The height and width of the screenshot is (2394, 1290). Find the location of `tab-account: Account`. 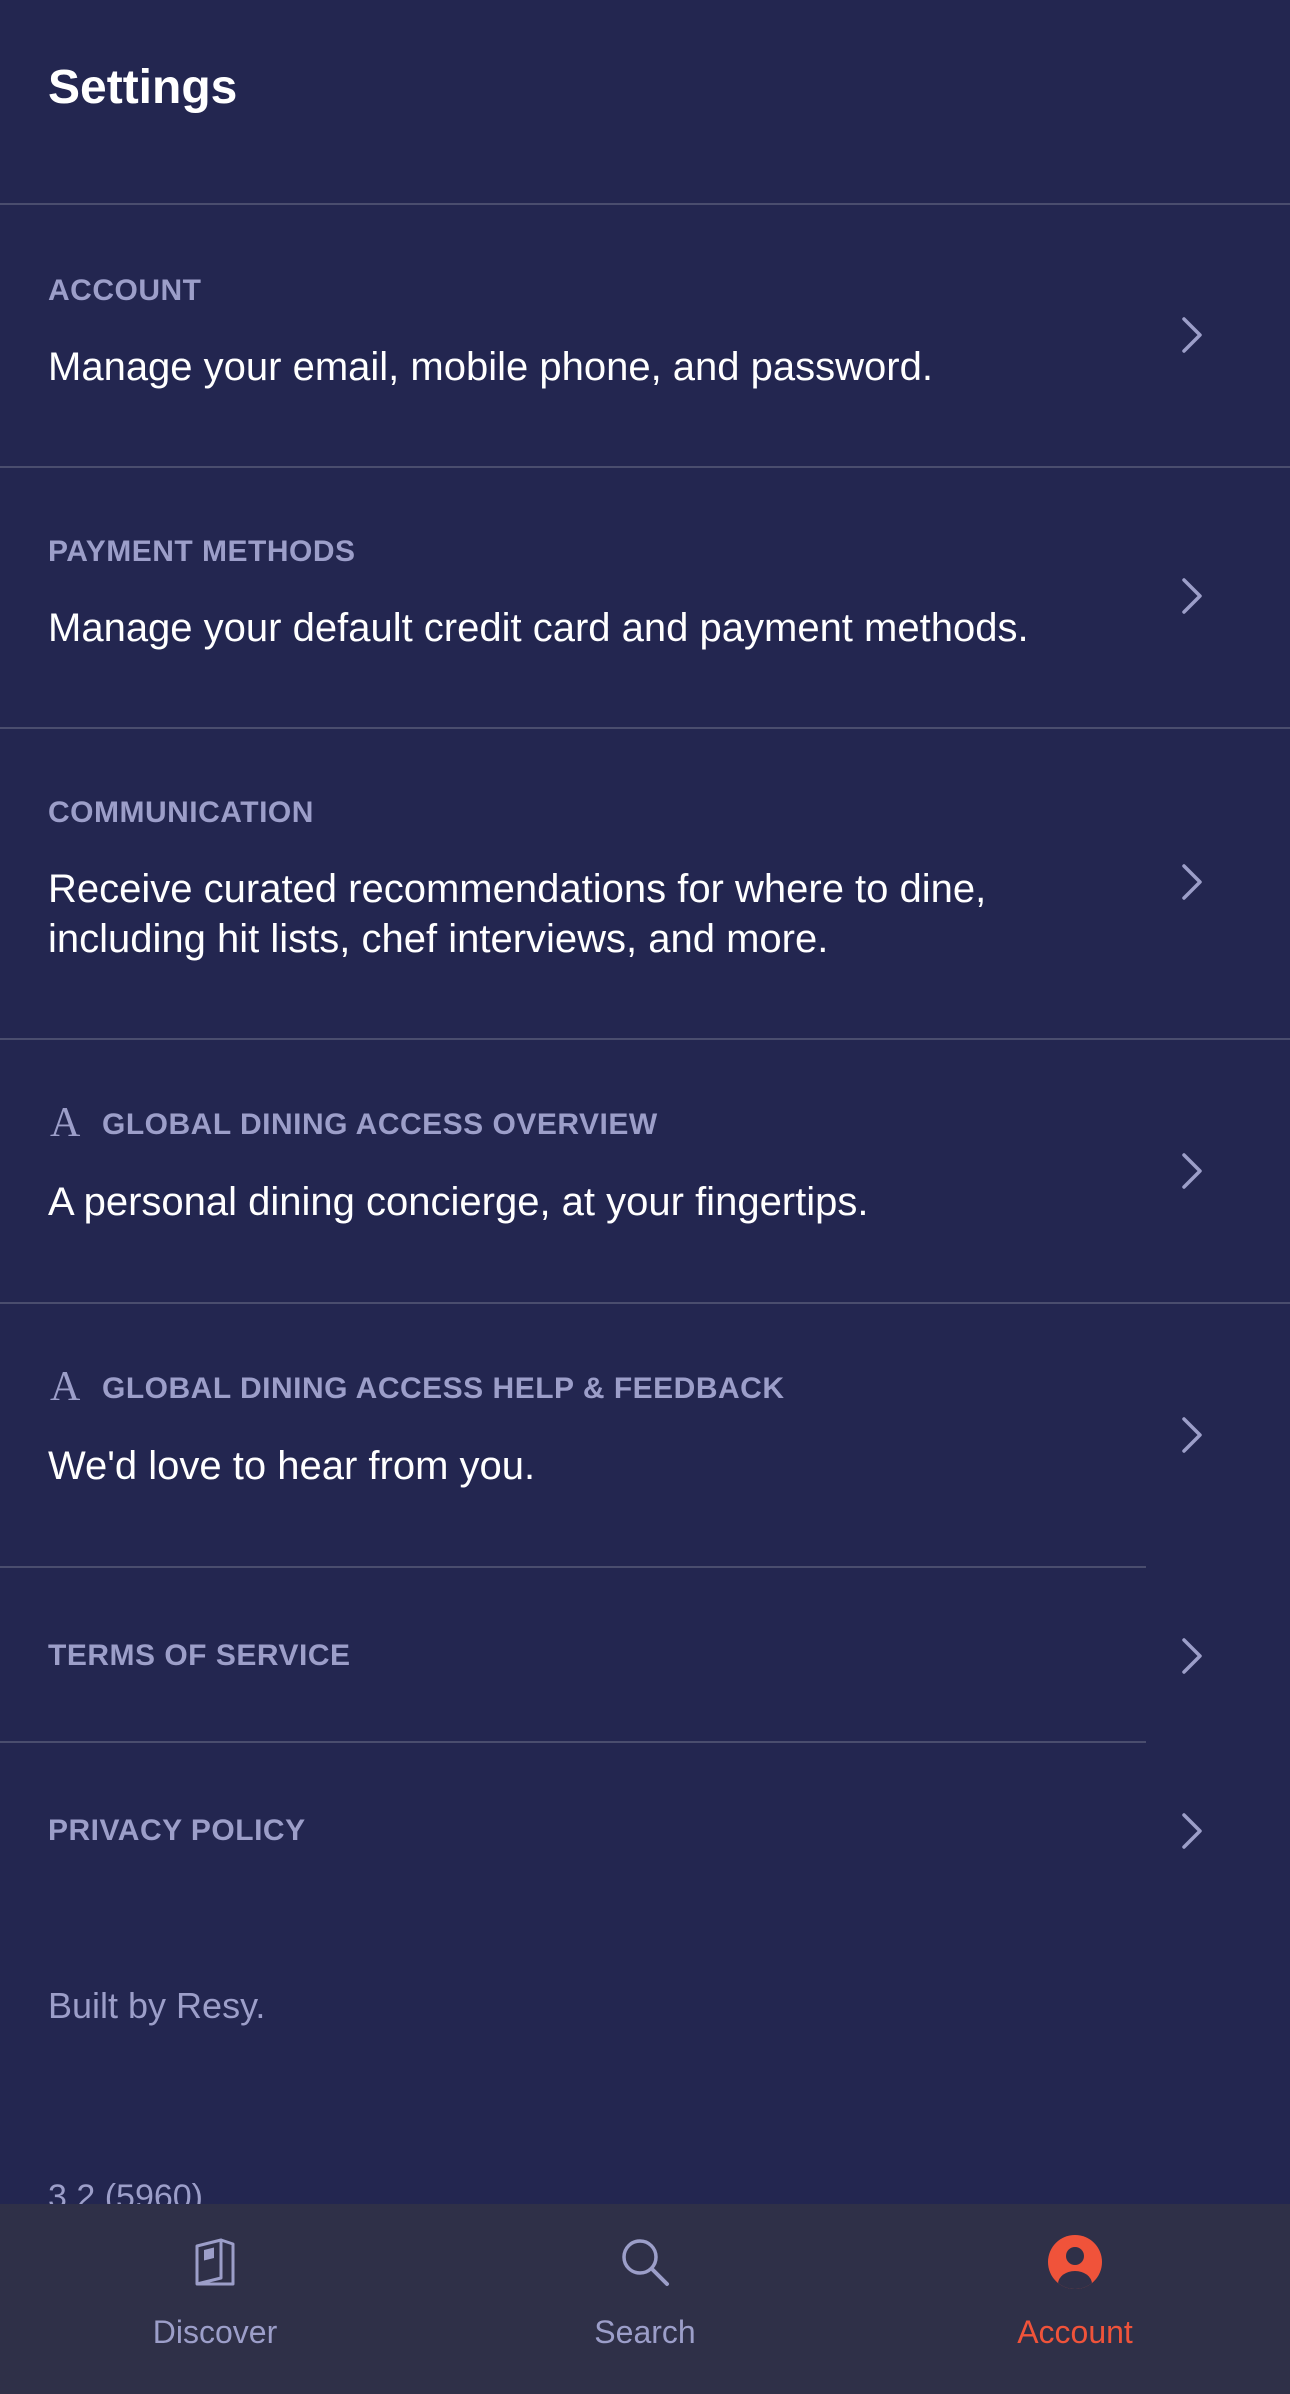

tab-account: Account is located at coordinates (1075, 2299).